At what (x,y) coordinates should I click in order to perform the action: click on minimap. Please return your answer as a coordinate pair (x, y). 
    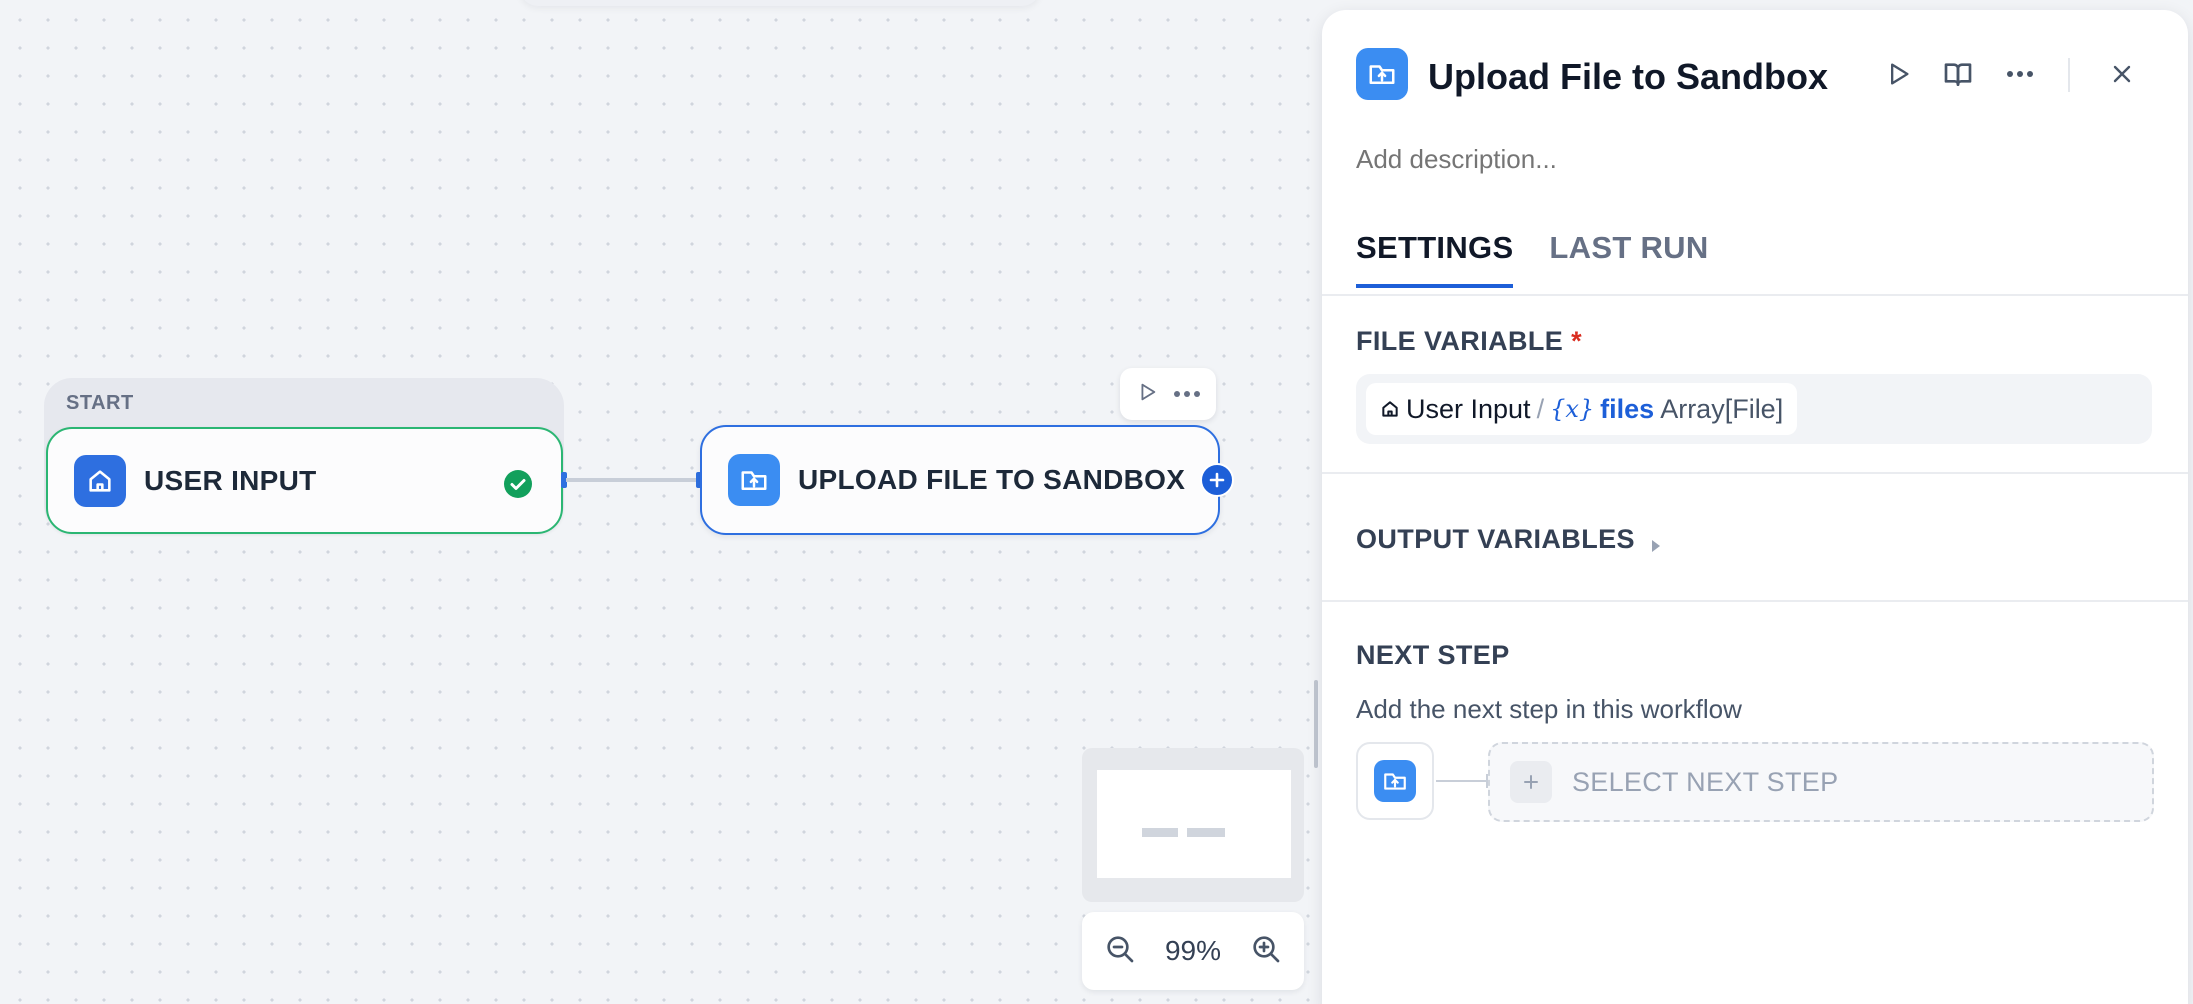
    Looking at the image, I should click on (1193, 825).